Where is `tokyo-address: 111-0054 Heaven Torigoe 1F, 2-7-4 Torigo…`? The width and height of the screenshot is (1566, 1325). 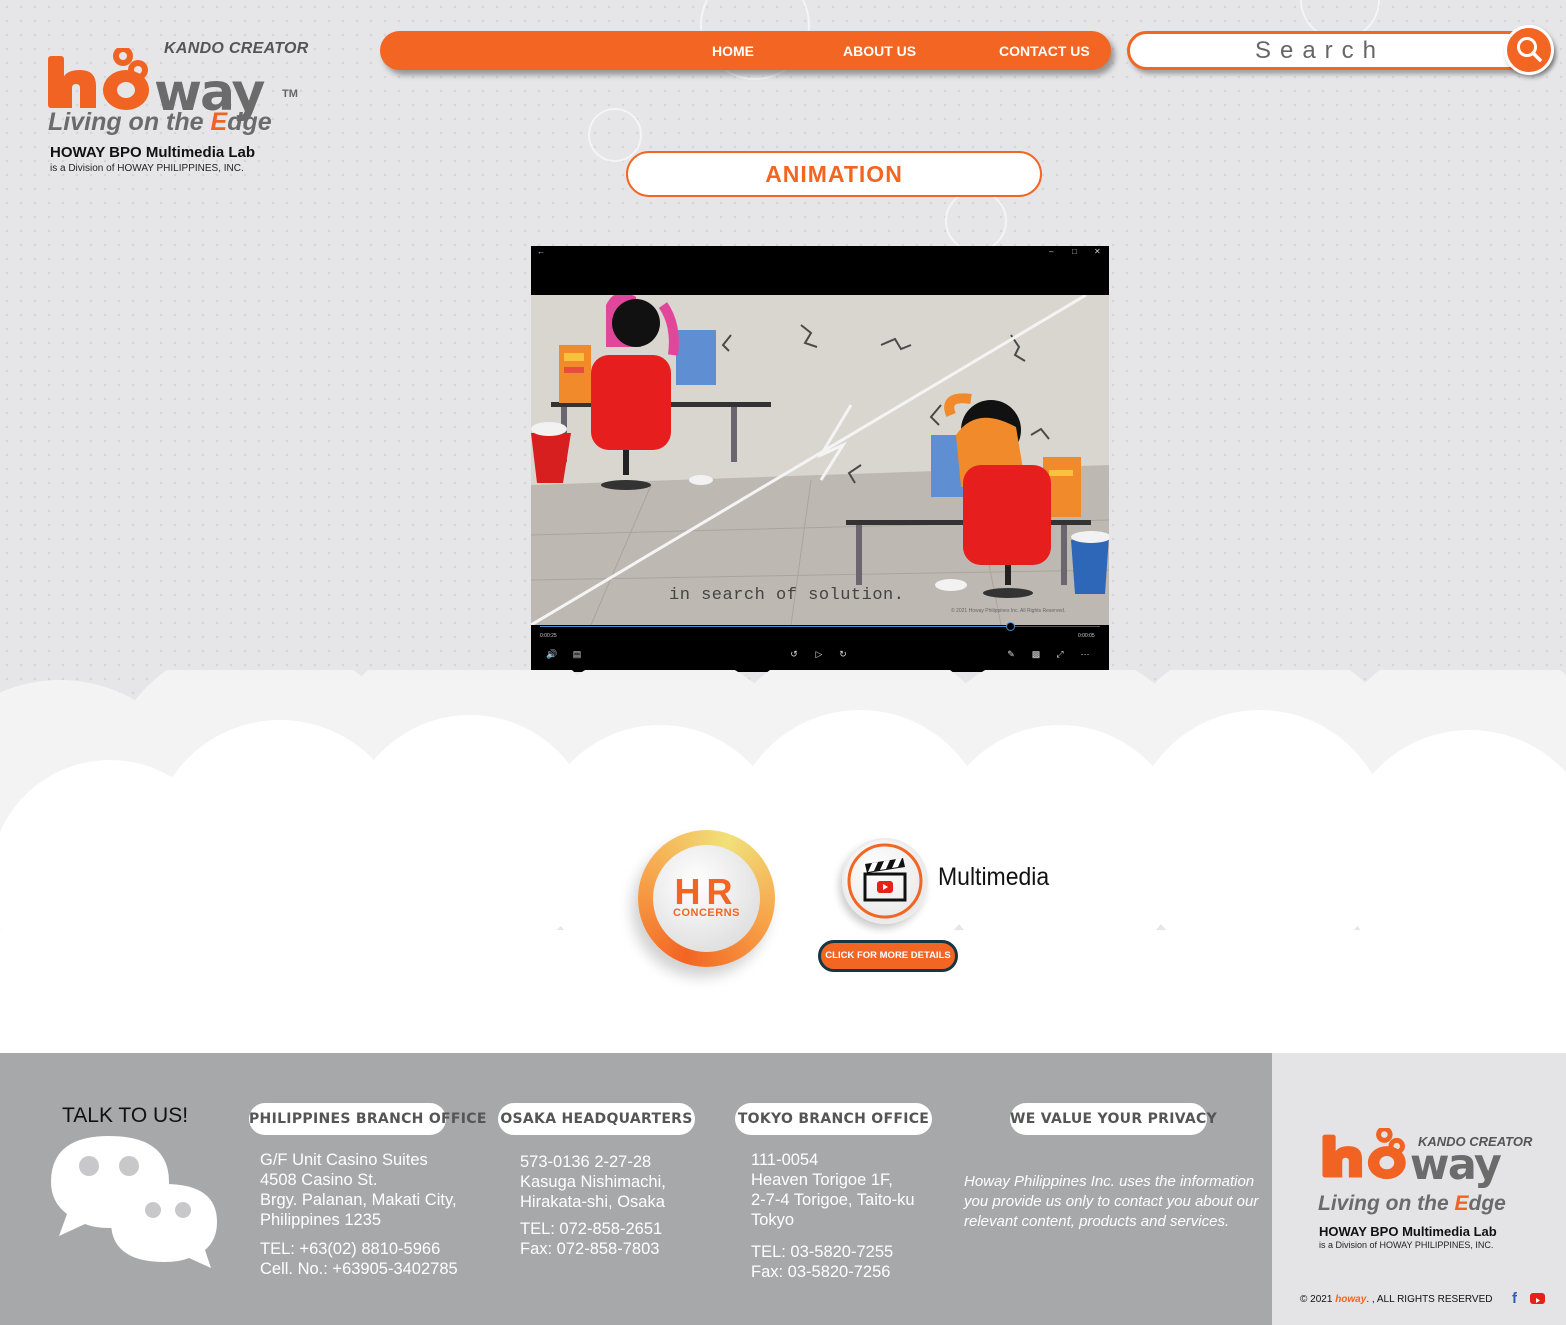 tokyo-address: 111-0054 Heaven Torigoe 1F, 2-7-4 Torigo… is located at coordinates (833, 1190).